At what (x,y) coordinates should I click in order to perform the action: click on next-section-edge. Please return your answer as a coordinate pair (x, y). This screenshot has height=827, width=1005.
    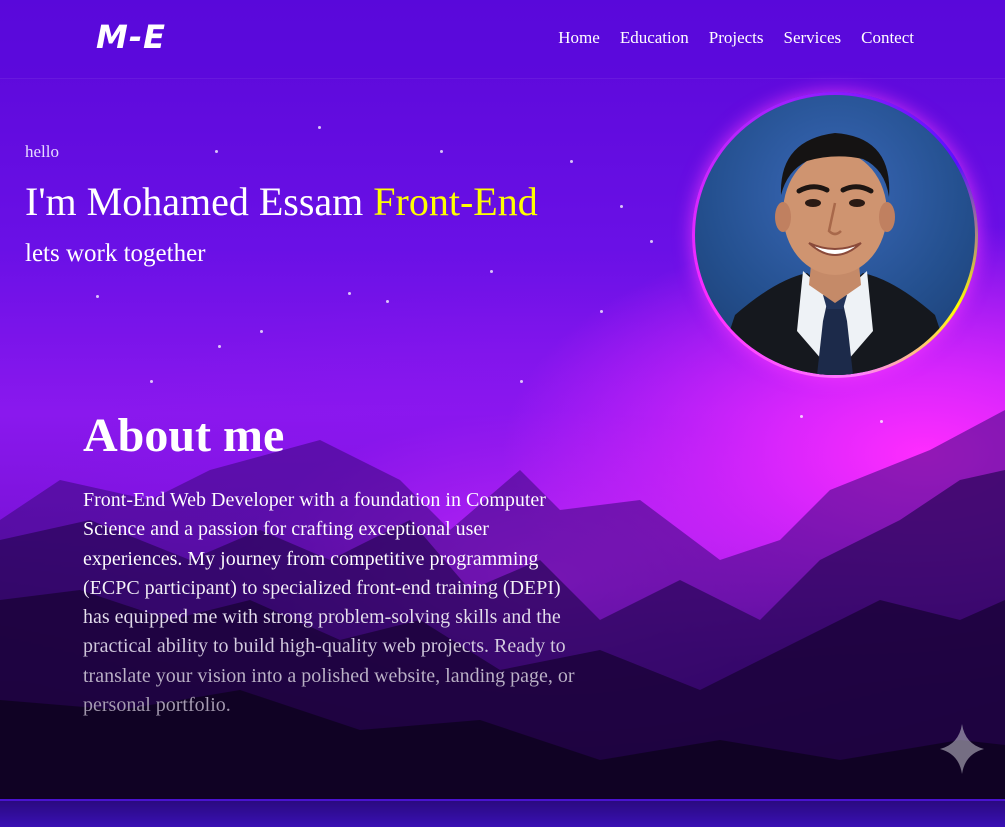
    Looking at the image, I should click on (502, 813).